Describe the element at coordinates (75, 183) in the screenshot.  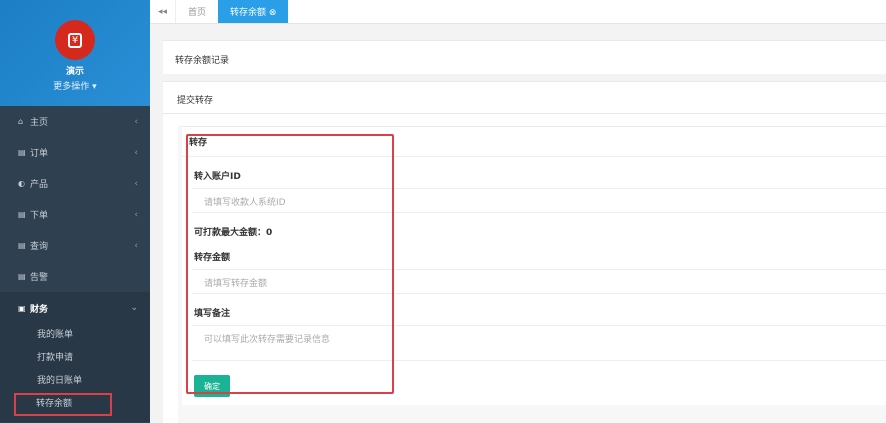
I see `nav-item-products: ◐ 产品 ‹` at that location.